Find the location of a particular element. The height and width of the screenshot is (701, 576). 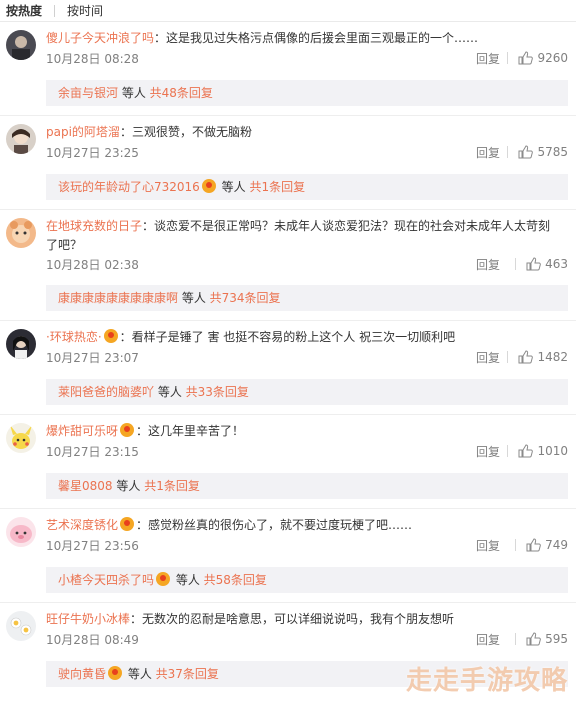

comment-body: ：这几年里辛苦了！ is located at coordinates (190, 431).